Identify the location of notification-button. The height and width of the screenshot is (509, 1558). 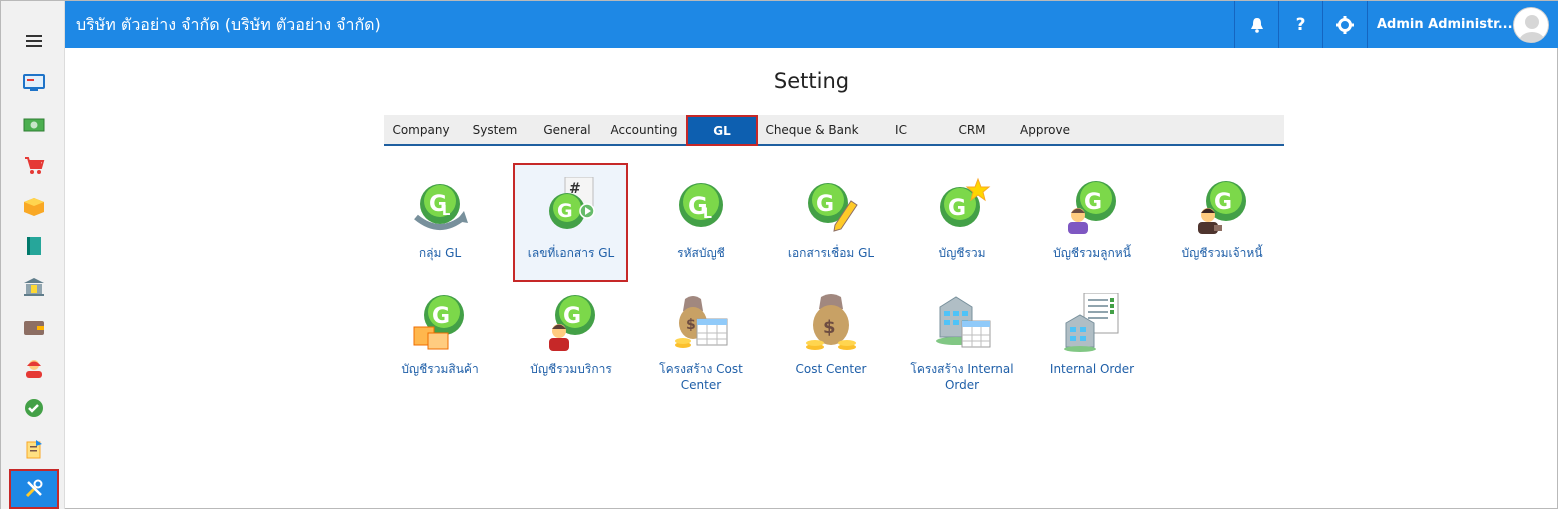
(1256, 24).